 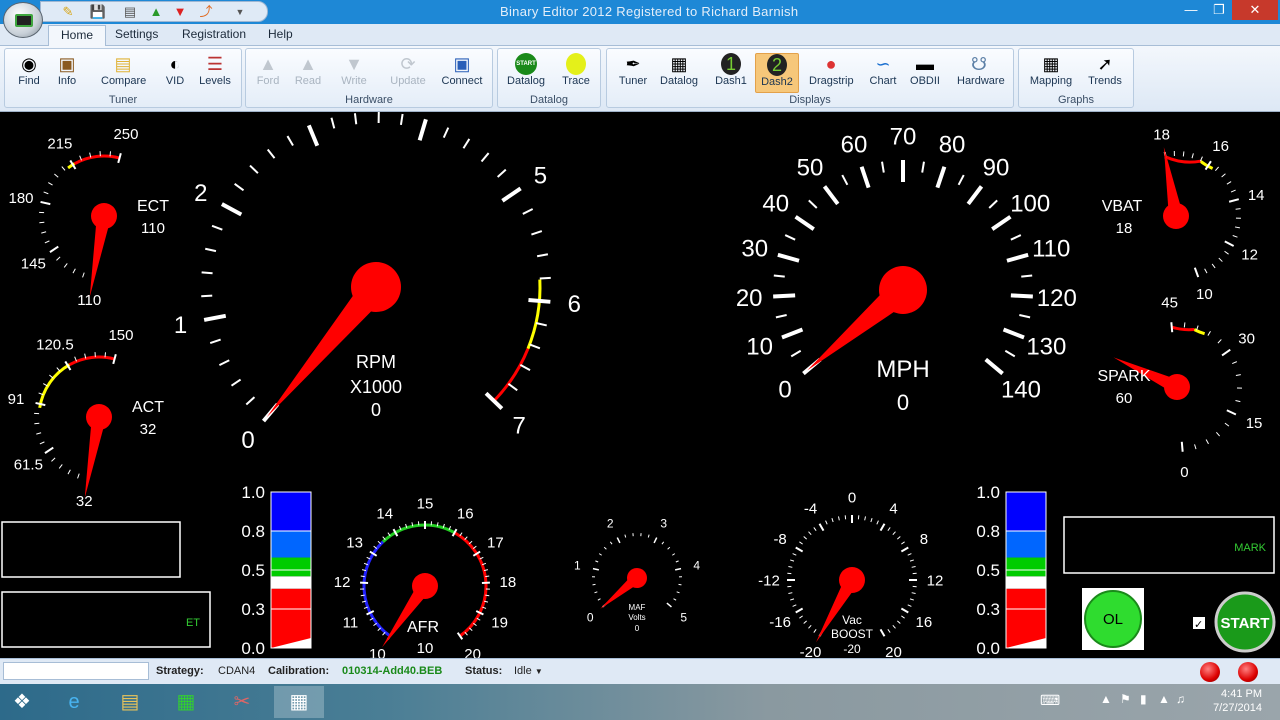 I want to click on tick-label: -8, so click(x=779, y=539).